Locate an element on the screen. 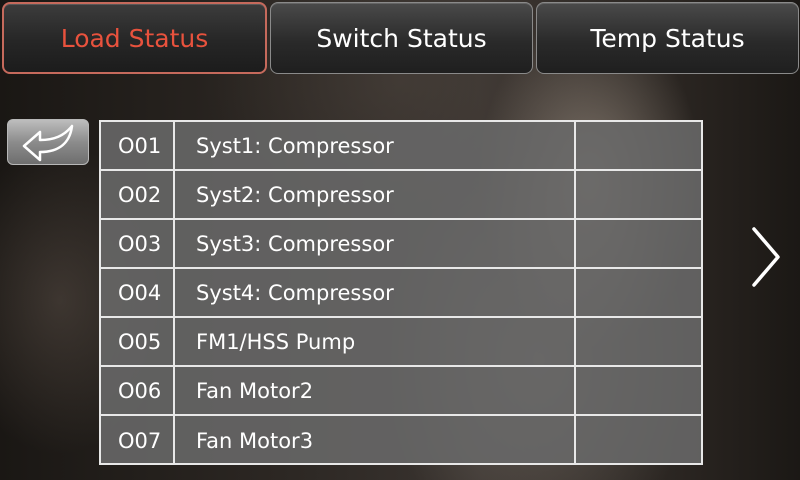 Image resolution: width=800 pixels, height=480 pixels. table-row: O07 Fan Motor3 is located at coordinates (401, 440).